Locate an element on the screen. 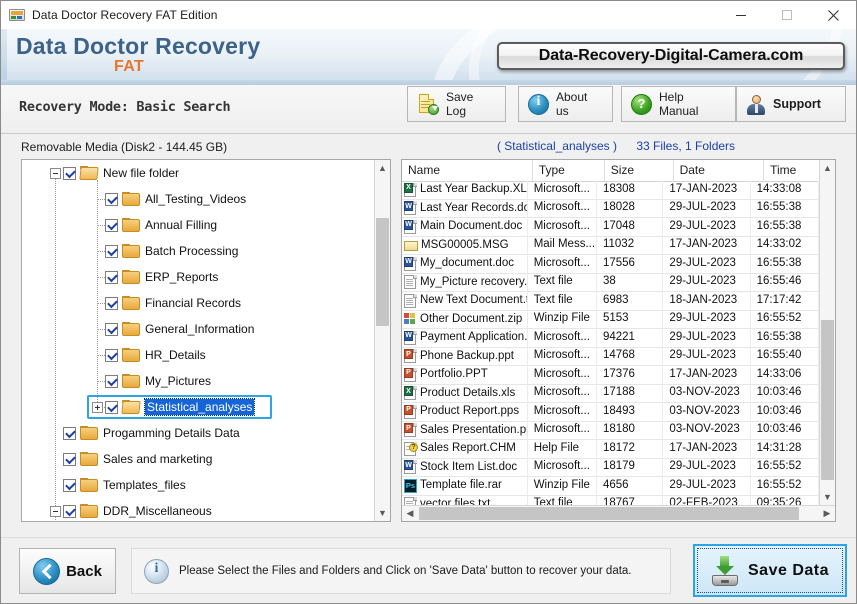 The width and height of the screenshot is (857, 604). tree-scroll-down-icon: ▼ is located at coordinates (382, 513).